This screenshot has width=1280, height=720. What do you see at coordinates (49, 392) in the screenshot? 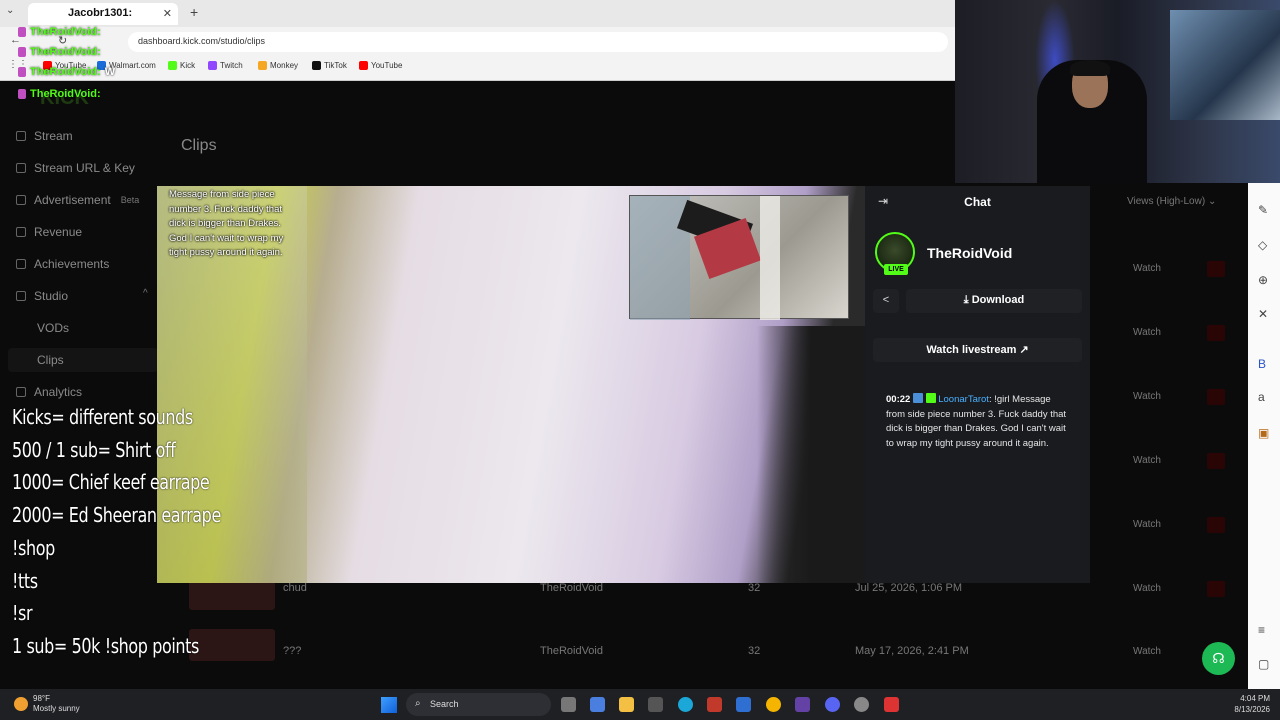
I see `sidebar-item-analytics: Analytics` at bounding box center [49, 392].